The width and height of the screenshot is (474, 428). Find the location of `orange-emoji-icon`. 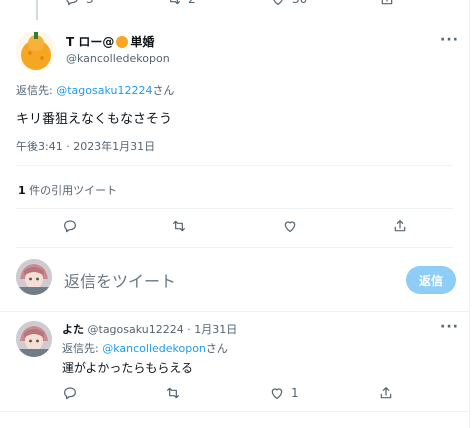

orange-emoji-icon is located at coordinates (122, 41).